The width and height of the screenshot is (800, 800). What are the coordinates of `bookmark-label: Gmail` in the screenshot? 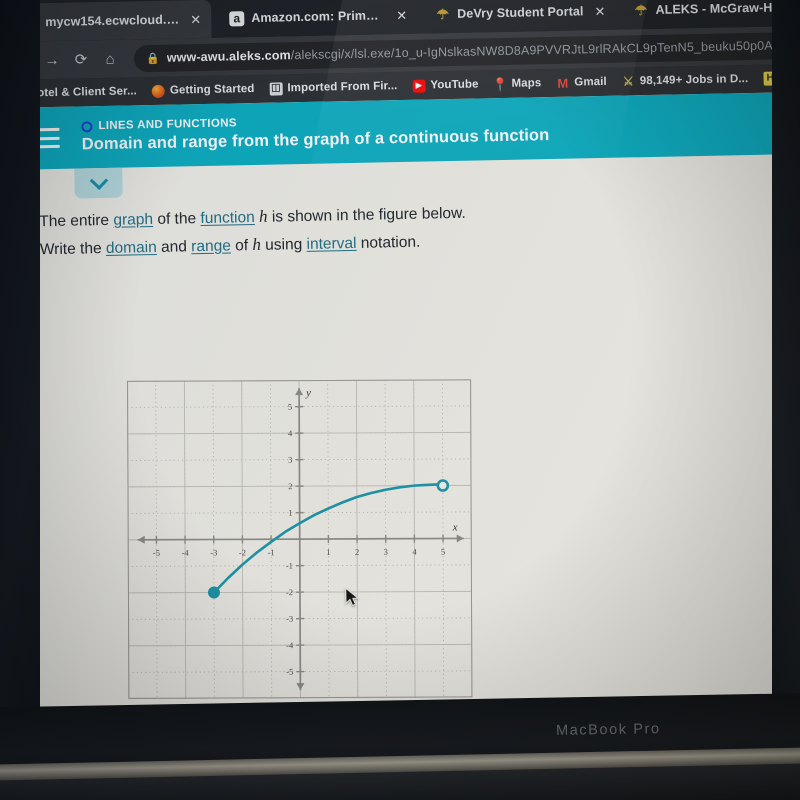 It's located at (590, 82).